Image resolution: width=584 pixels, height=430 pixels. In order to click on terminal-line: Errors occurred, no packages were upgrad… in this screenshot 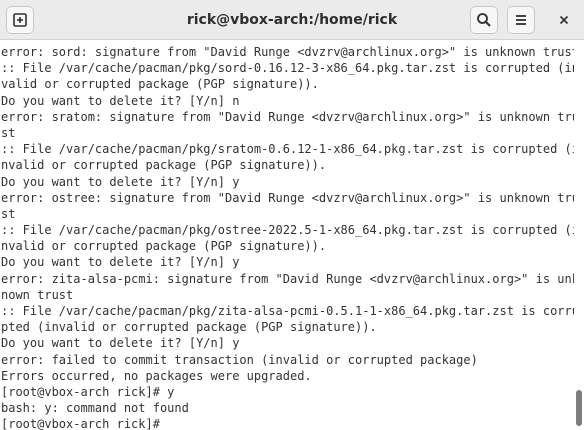, I will do `click(156, 375)`.